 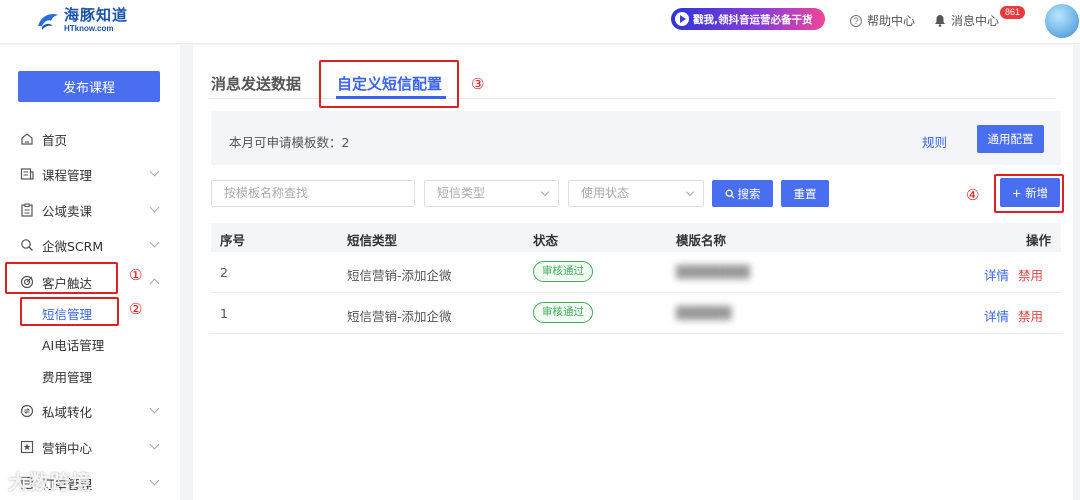 What do you see at coordinates (891, 21) in the screenshot?
I see `help-center-label: 帮助中心` at bounding box center [891, 21].